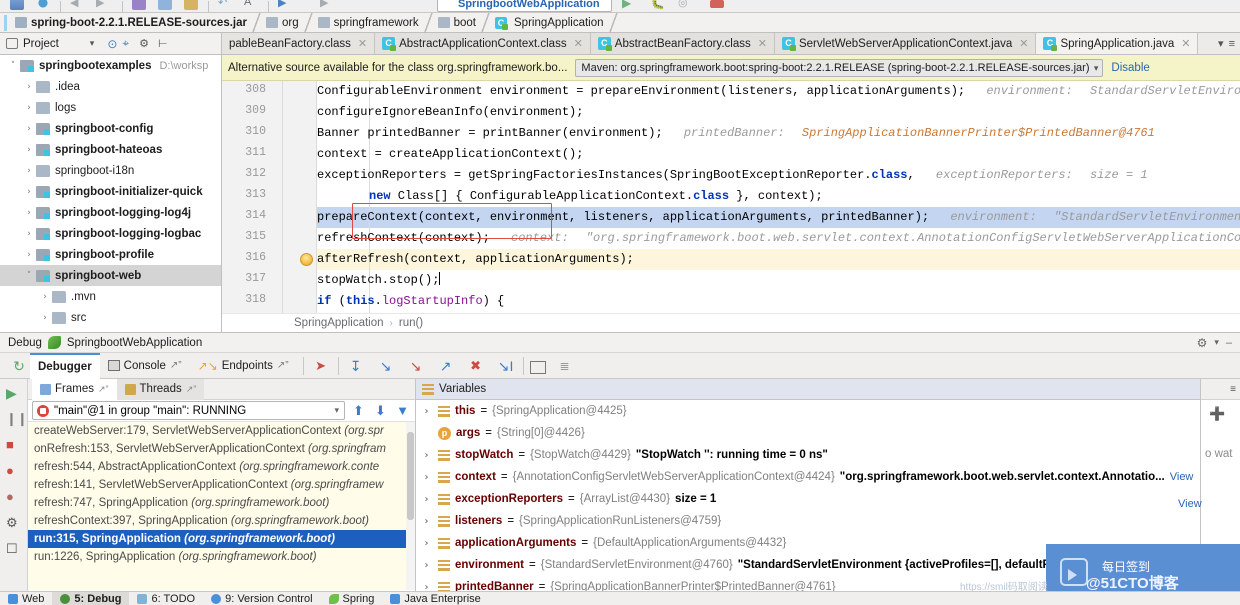  Describe the element at coordinates (285, 5) in the screenshot. I see `run-anything-icon: ▶` at that location.